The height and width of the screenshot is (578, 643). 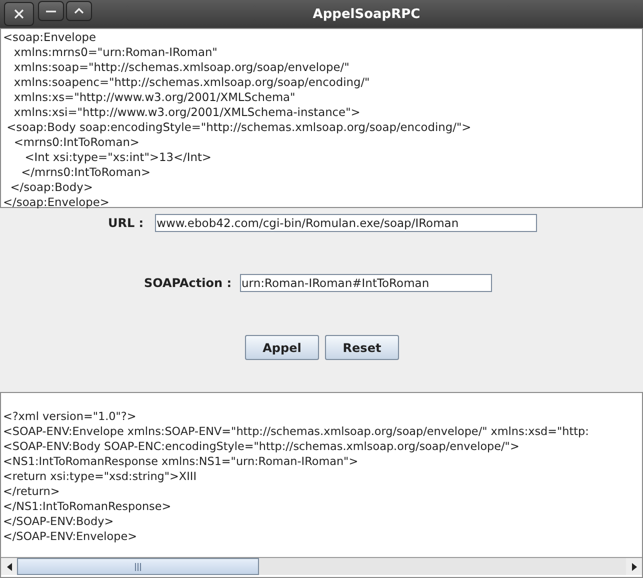 What do you see at coordinates (87, 506) in the screenshot?
I see `code-line: </NS1:IntToRomanResponse>` at bounding box center [87, 506].